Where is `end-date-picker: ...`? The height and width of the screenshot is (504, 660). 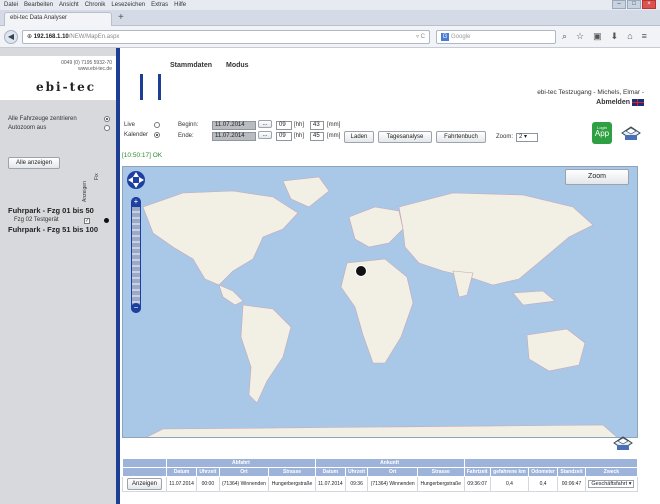
end-date-picker: ... is located at coordinates (265, 135).